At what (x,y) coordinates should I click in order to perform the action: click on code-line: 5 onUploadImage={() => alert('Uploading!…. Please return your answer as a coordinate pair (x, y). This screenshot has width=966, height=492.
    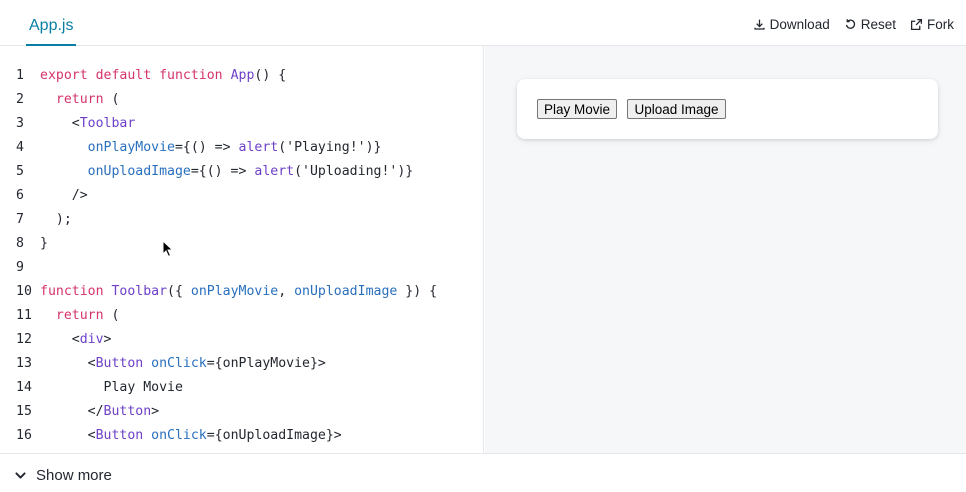
    Looking at the image, I should click on (241, 172).